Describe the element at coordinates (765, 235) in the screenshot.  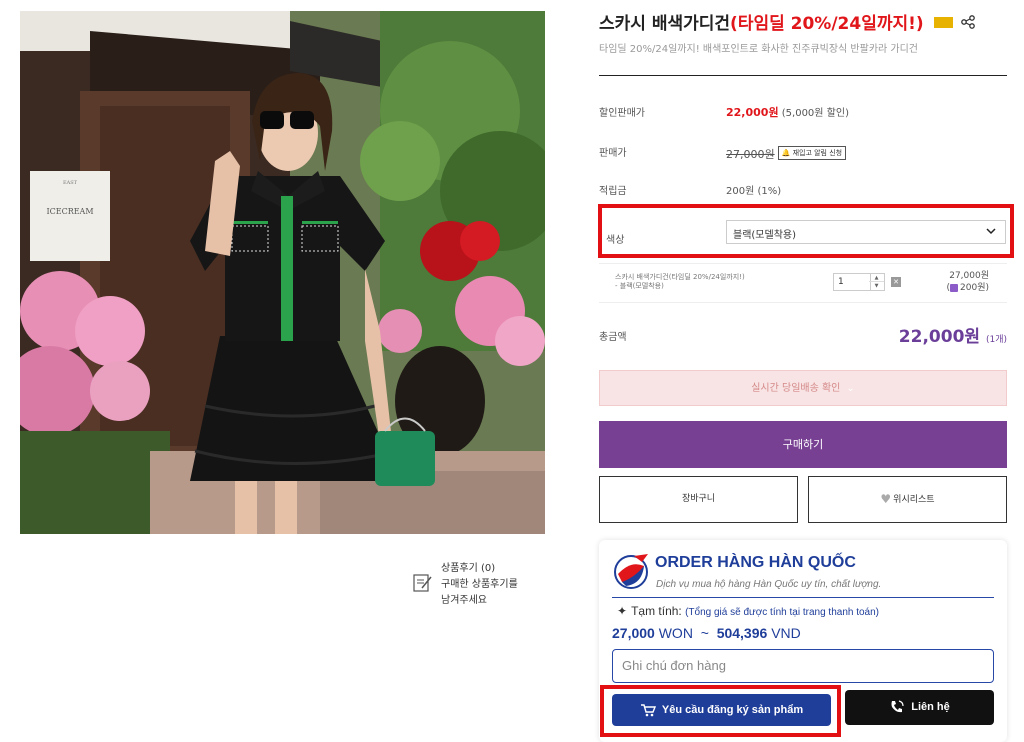
I see `color-select-value: 블랙(모델착용)` at that location.